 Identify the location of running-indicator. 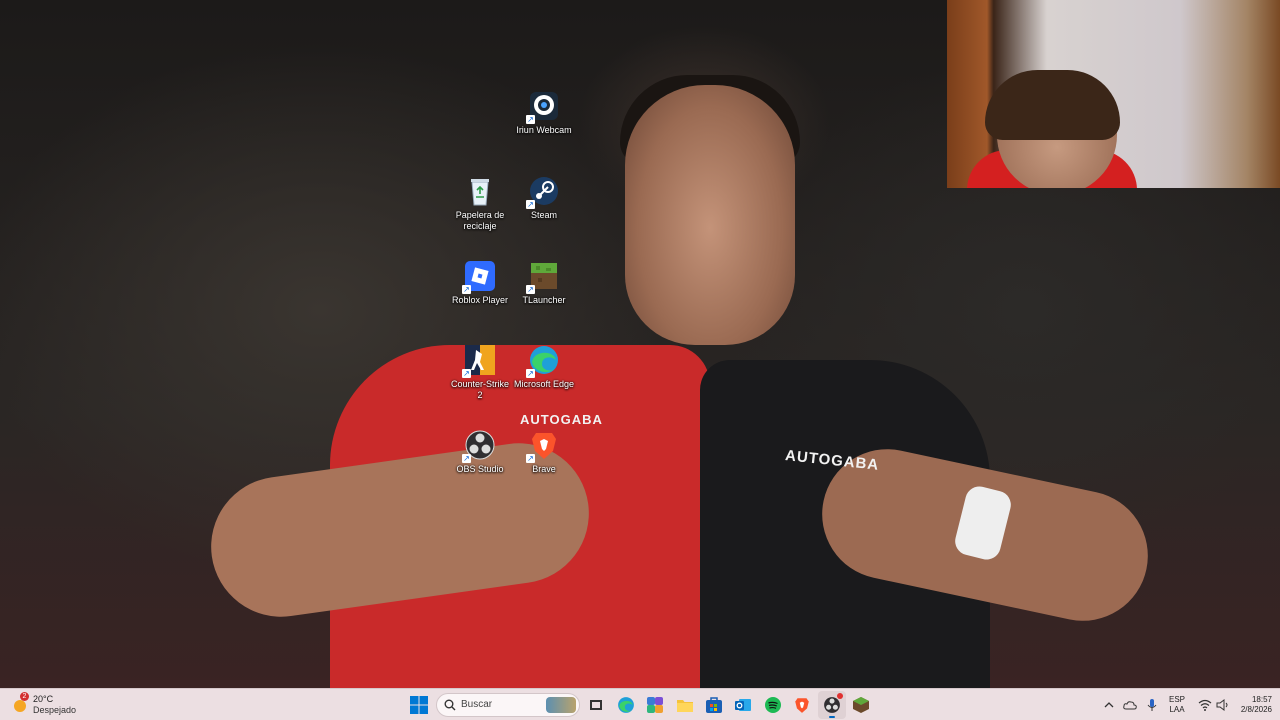
(832, 717).